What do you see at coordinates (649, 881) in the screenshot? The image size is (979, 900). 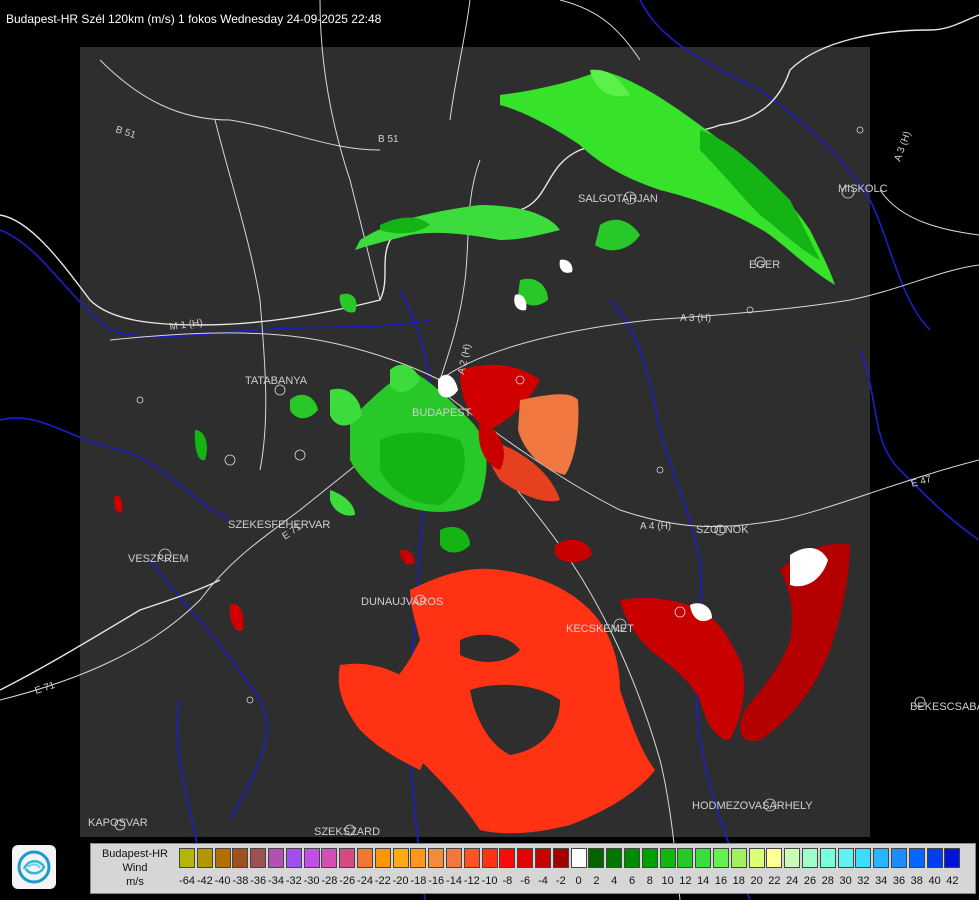 I see `legend-tick-label: 8` at bounding box center [649, 881].